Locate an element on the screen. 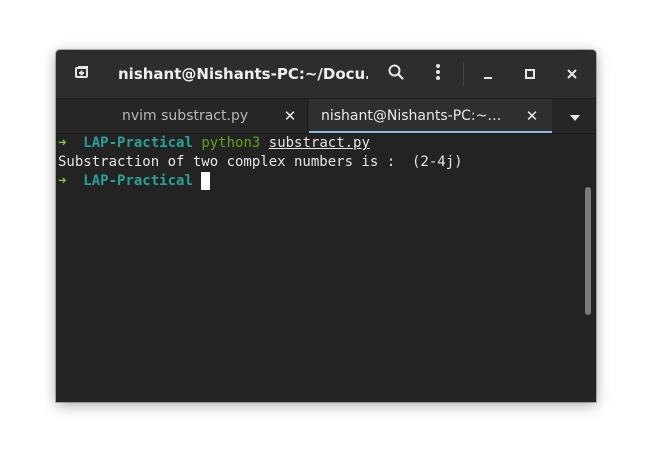 This screenshot has width=652, height=464. close-icon is located at coordinates (572, 74).